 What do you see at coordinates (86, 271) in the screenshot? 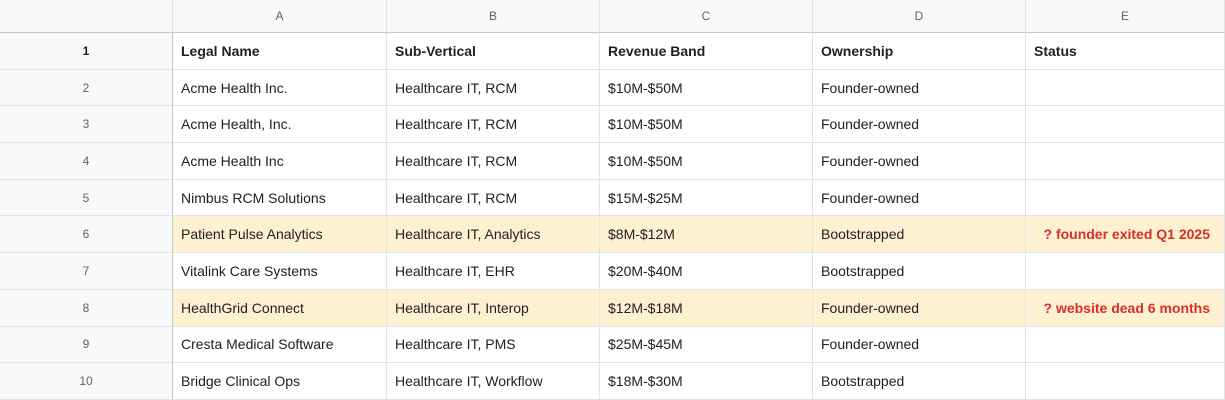
I see `row-header-7: 7` at bounding box center [86, 271].